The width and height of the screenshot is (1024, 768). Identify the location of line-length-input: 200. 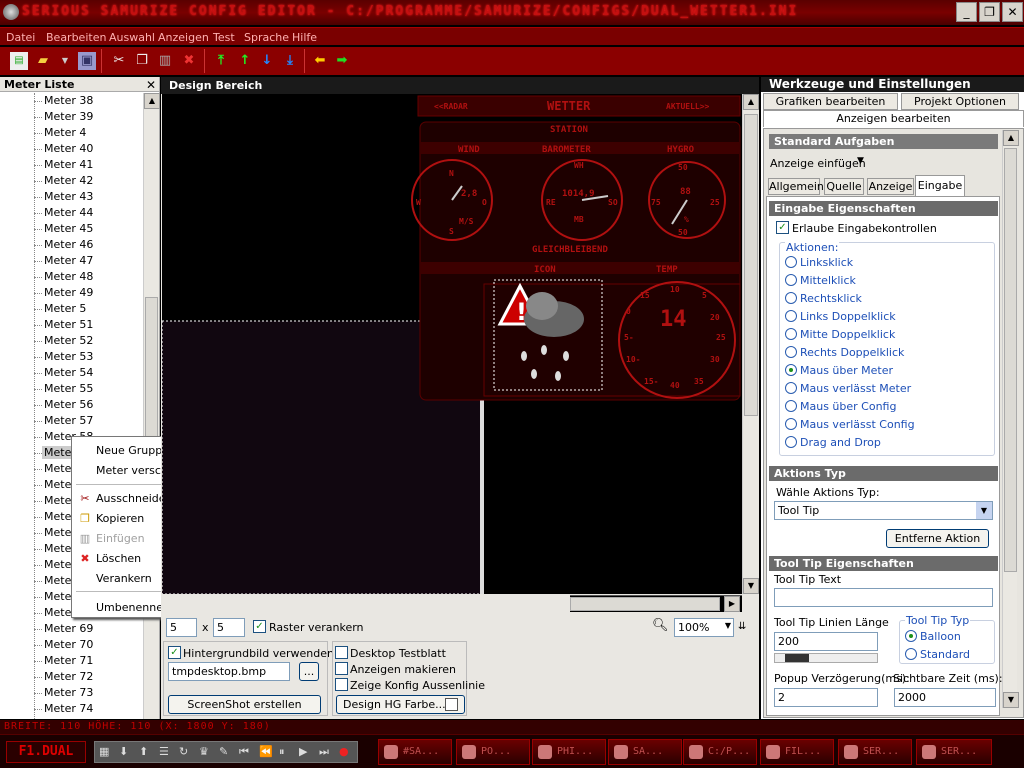
(826, 641).